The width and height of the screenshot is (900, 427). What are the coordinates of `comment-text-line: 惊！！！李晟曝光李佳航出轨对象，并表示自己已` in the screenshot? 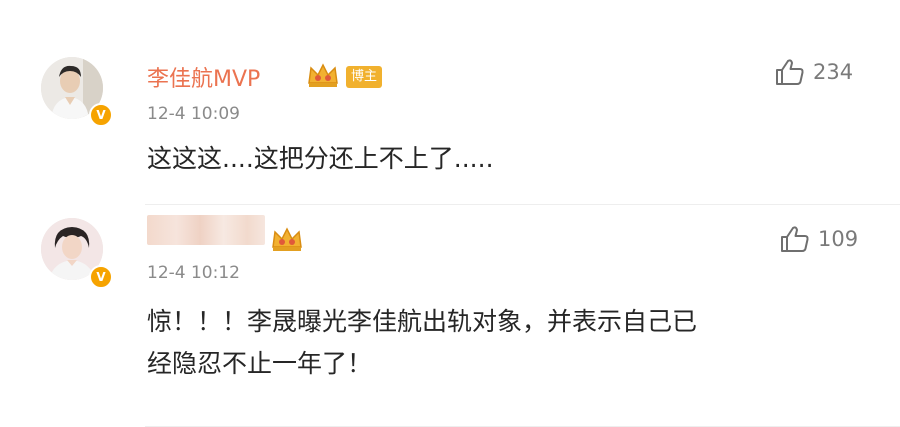 It's located at (422, 321).